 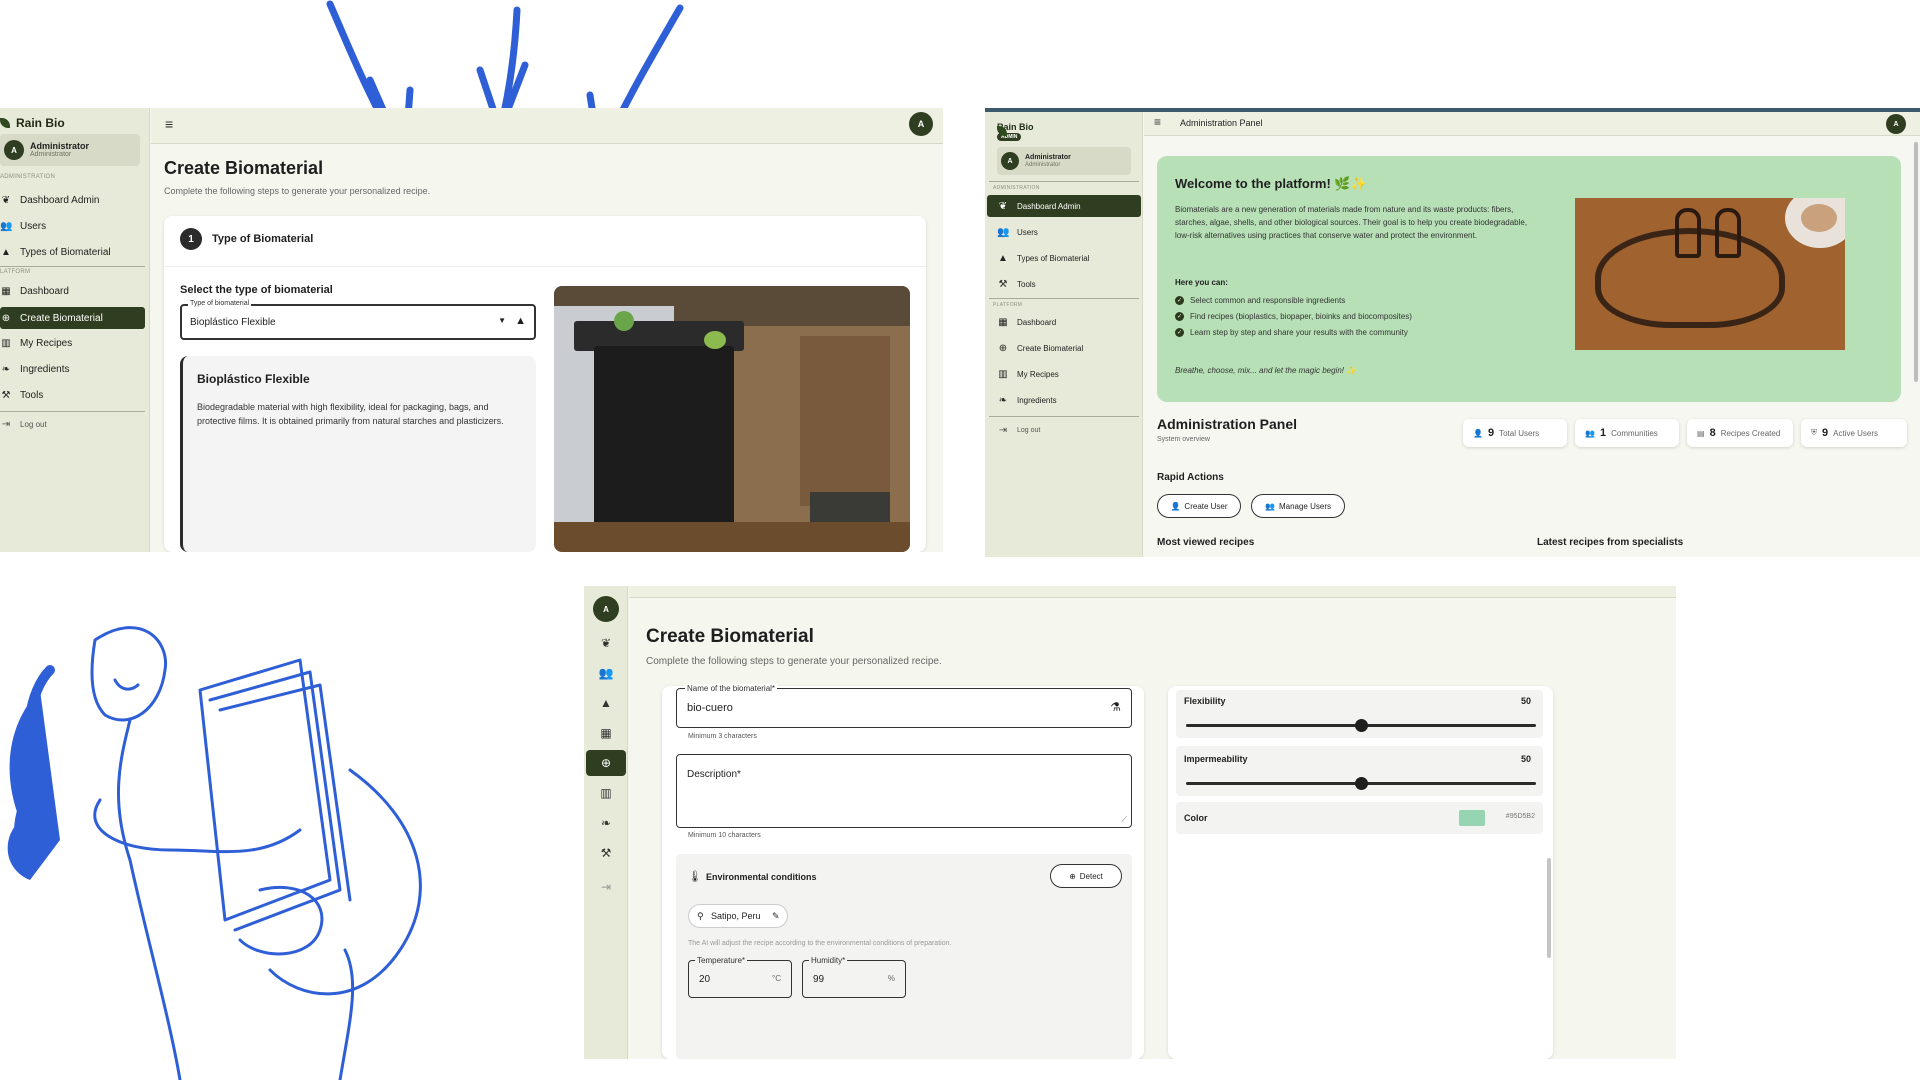 I want to click on location-chip: ⚲ Satipo, Peru ✎, so click(x=738, y=916).